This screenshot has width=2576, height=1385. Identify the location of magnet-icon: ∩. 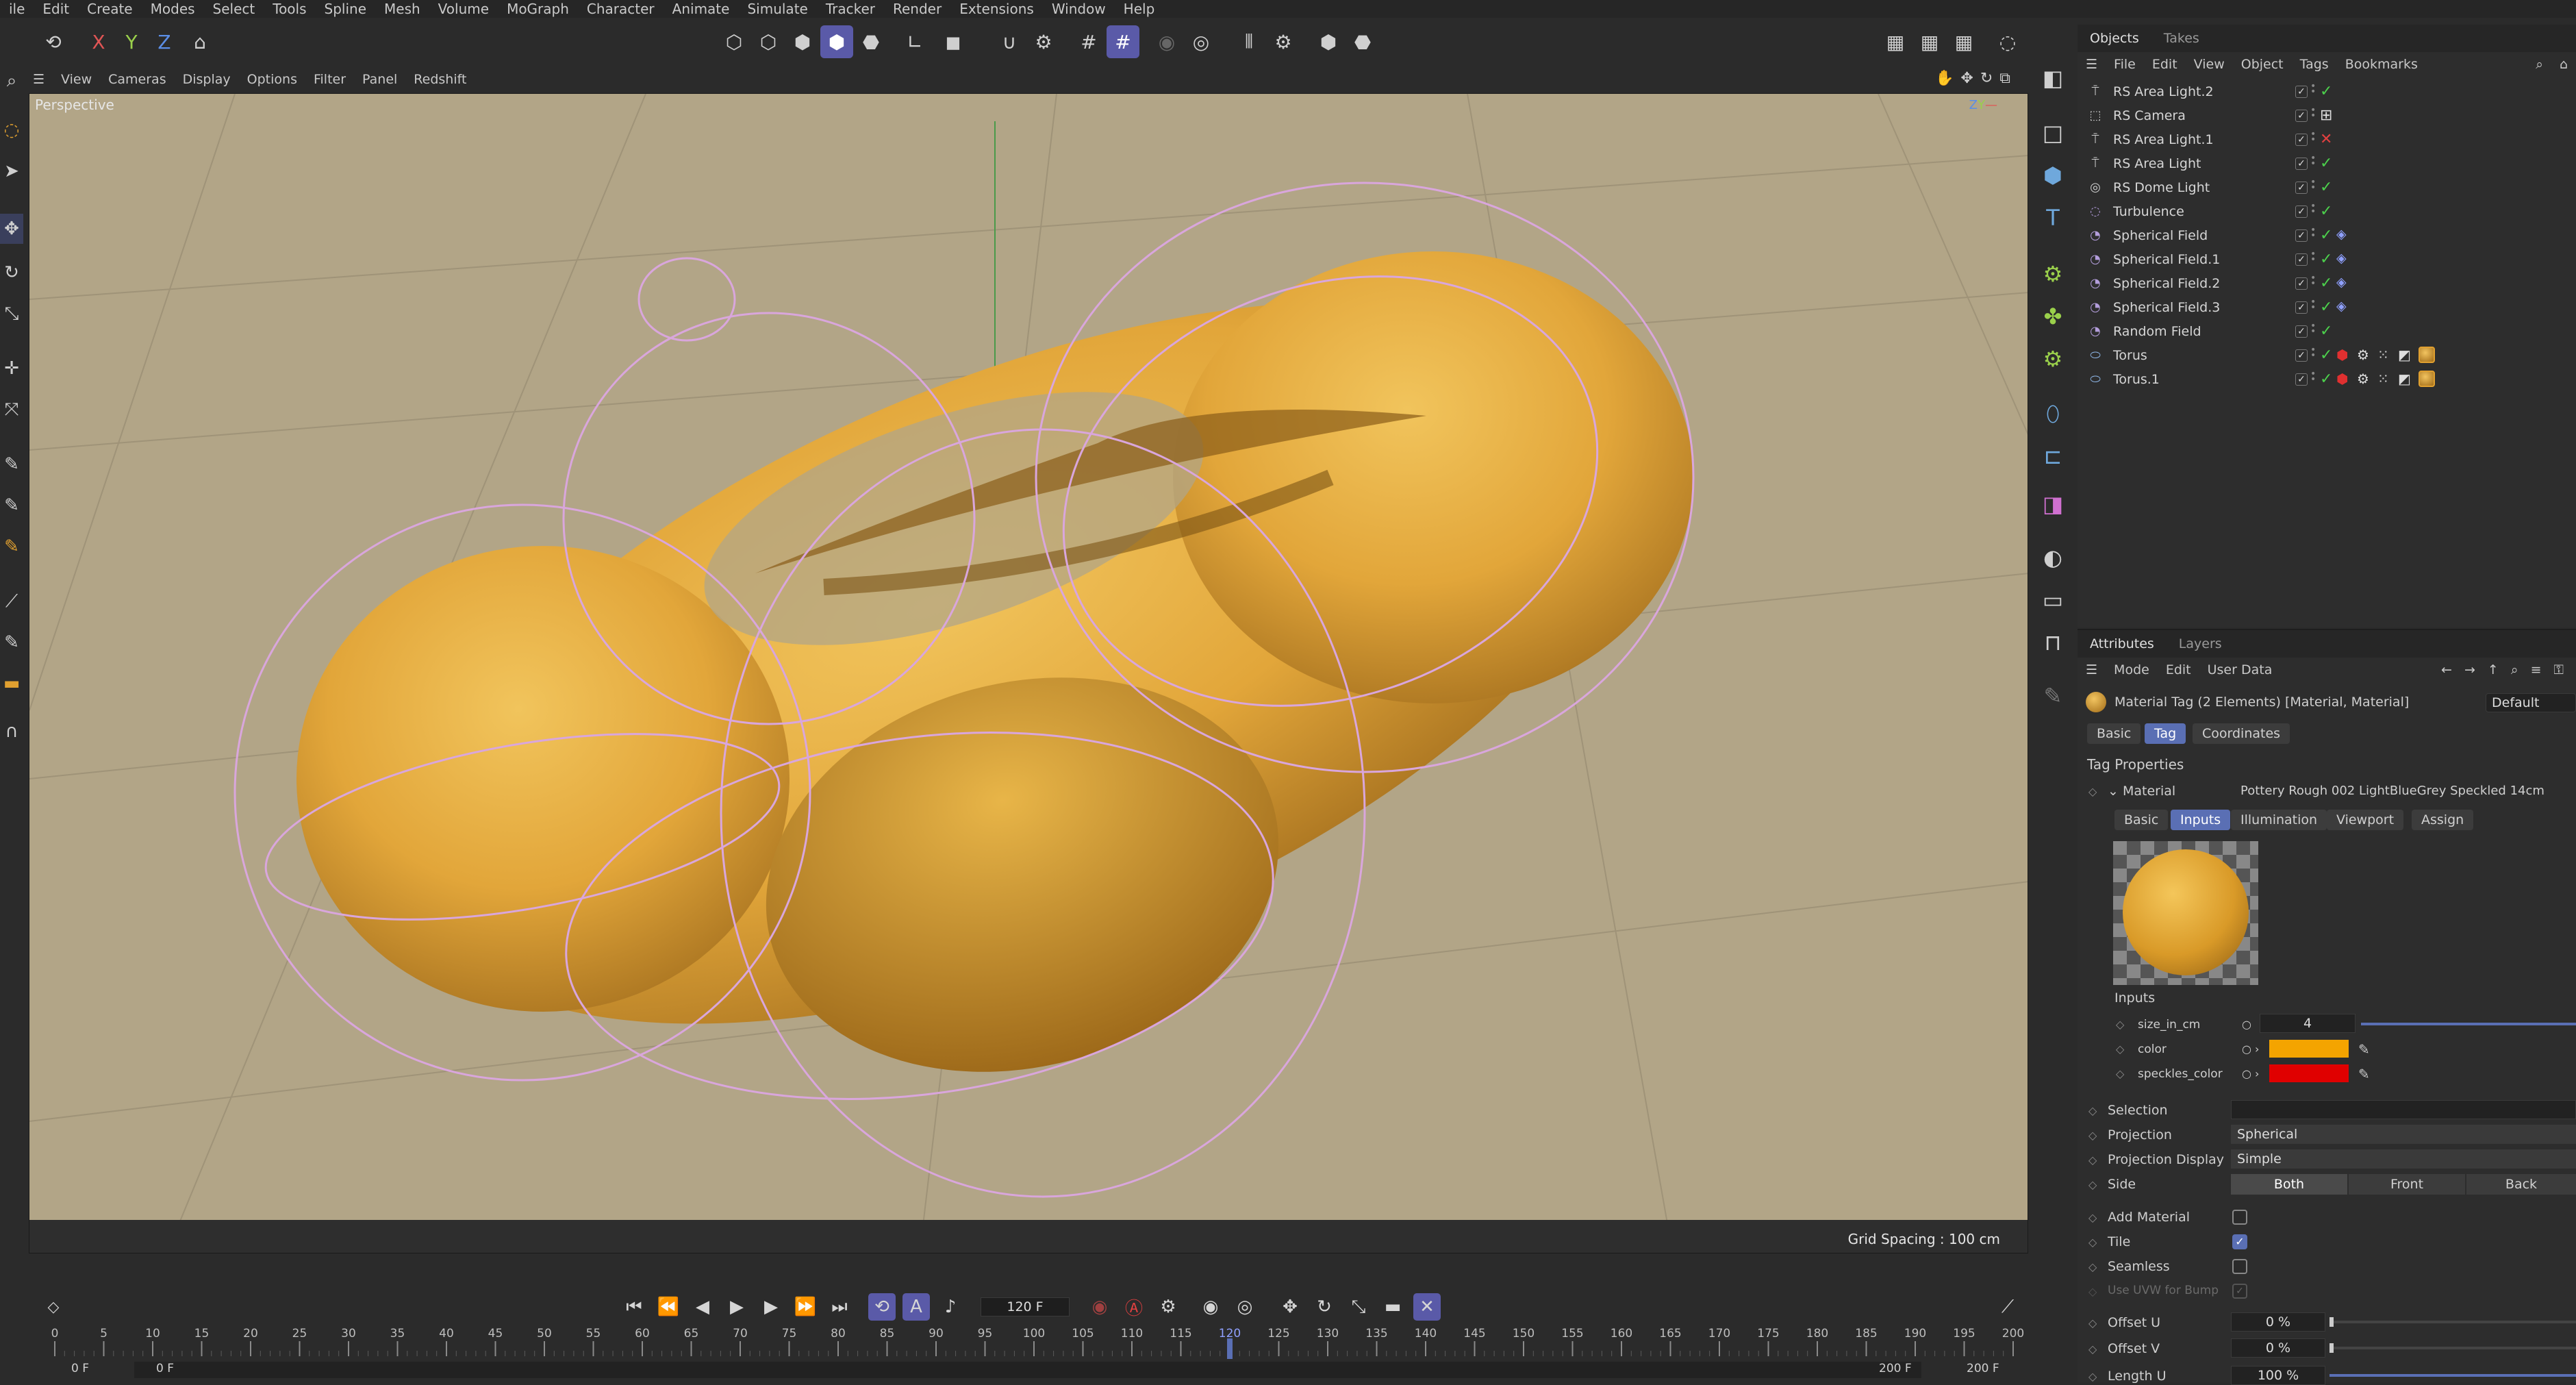
(12, 731).